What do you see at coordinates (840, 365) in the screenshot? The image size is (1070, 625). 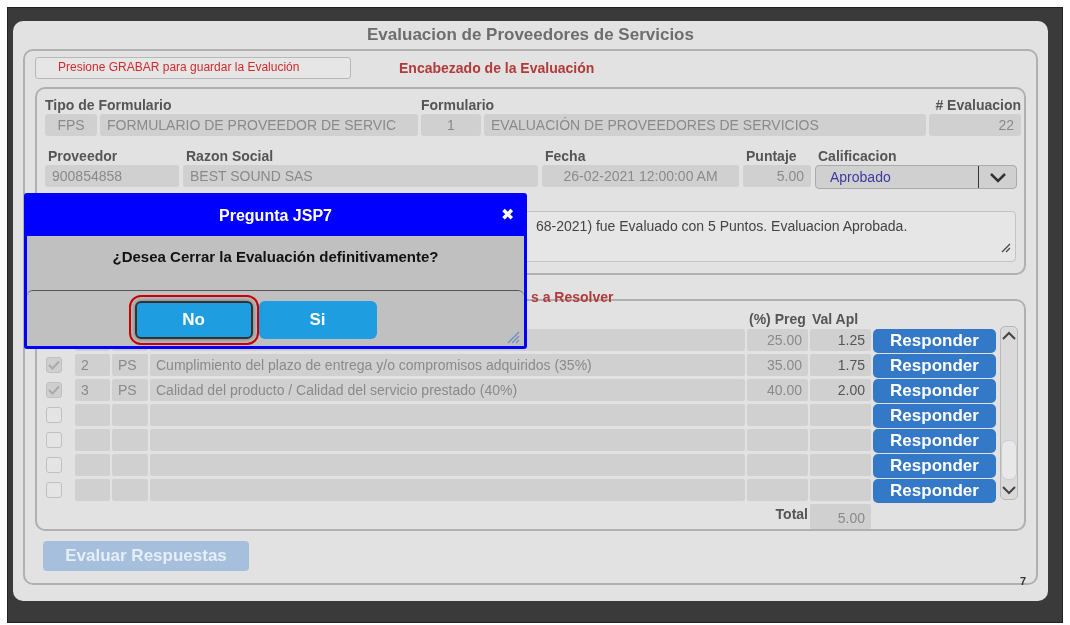 I see `table-cell: 1.75` at bounding box center [840, 365].